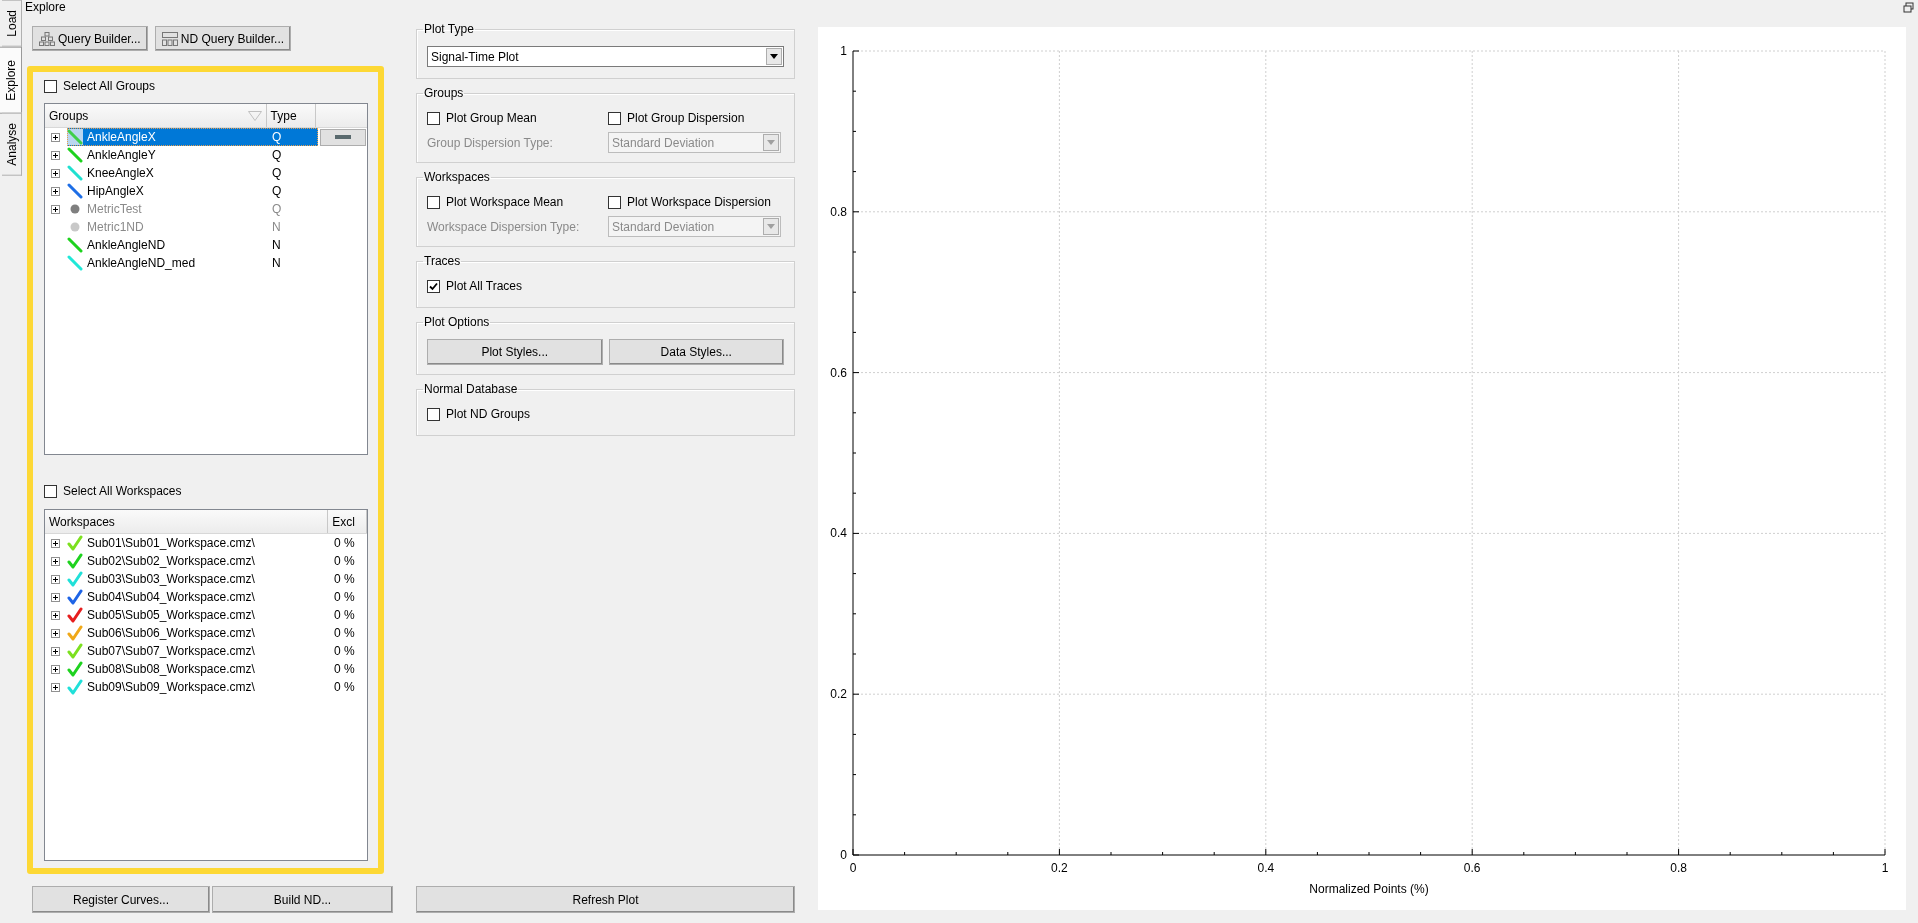  Describe the element at coordinates (192, 191) in the screenshot. I see `group-item: HipAngleX Q` at that location.